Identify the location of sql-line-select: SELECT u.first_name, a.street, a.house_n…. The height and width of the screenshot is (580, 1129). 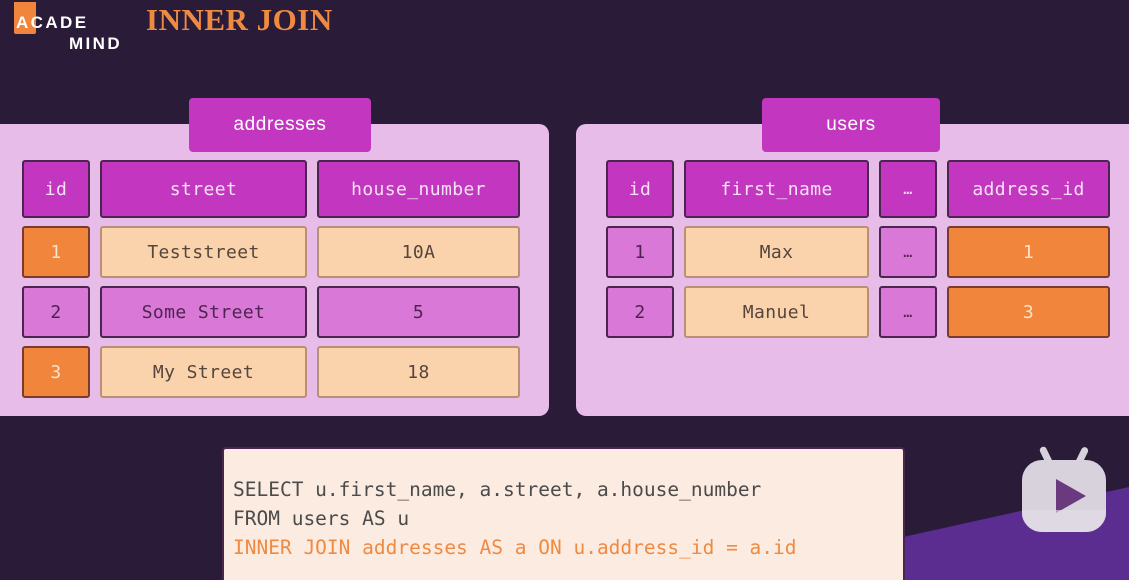
(497, 489).